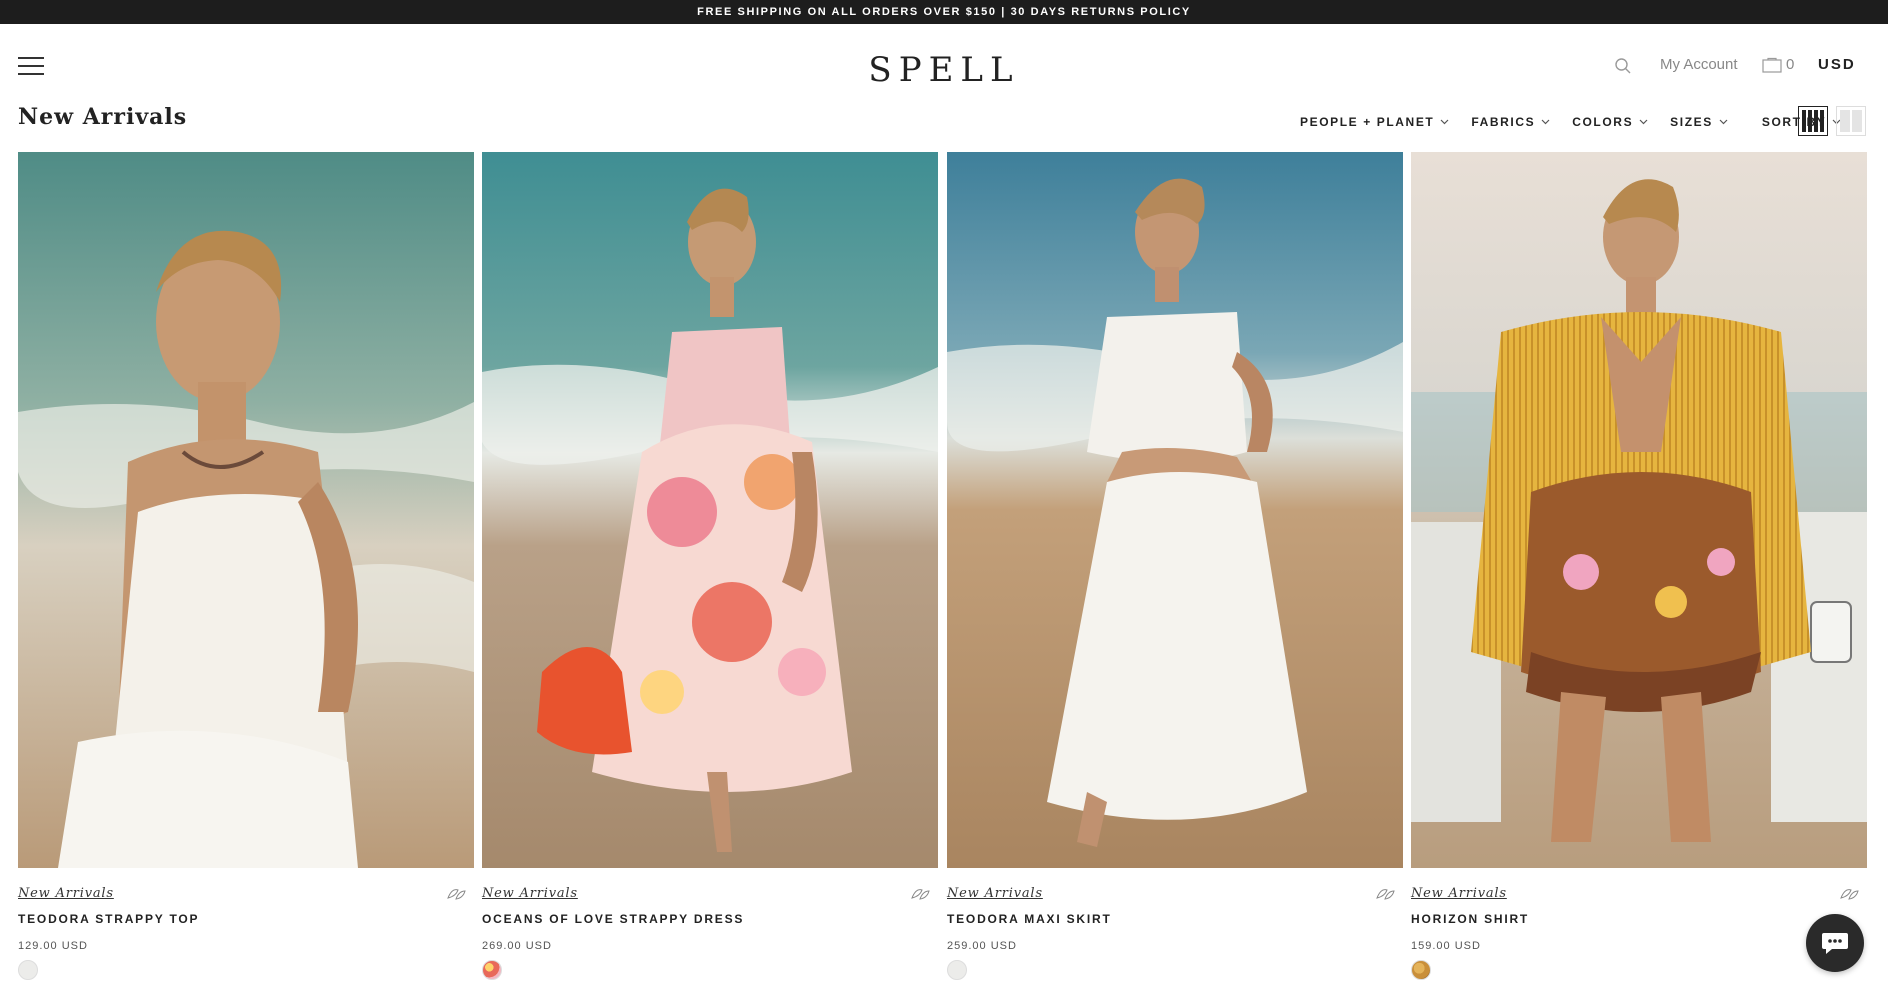  What do you see at coordinates (1029, 919) in the screenshot?
I see `product-name: TEODORA MAXI SKIRT` at bounding box center [1029, 919].